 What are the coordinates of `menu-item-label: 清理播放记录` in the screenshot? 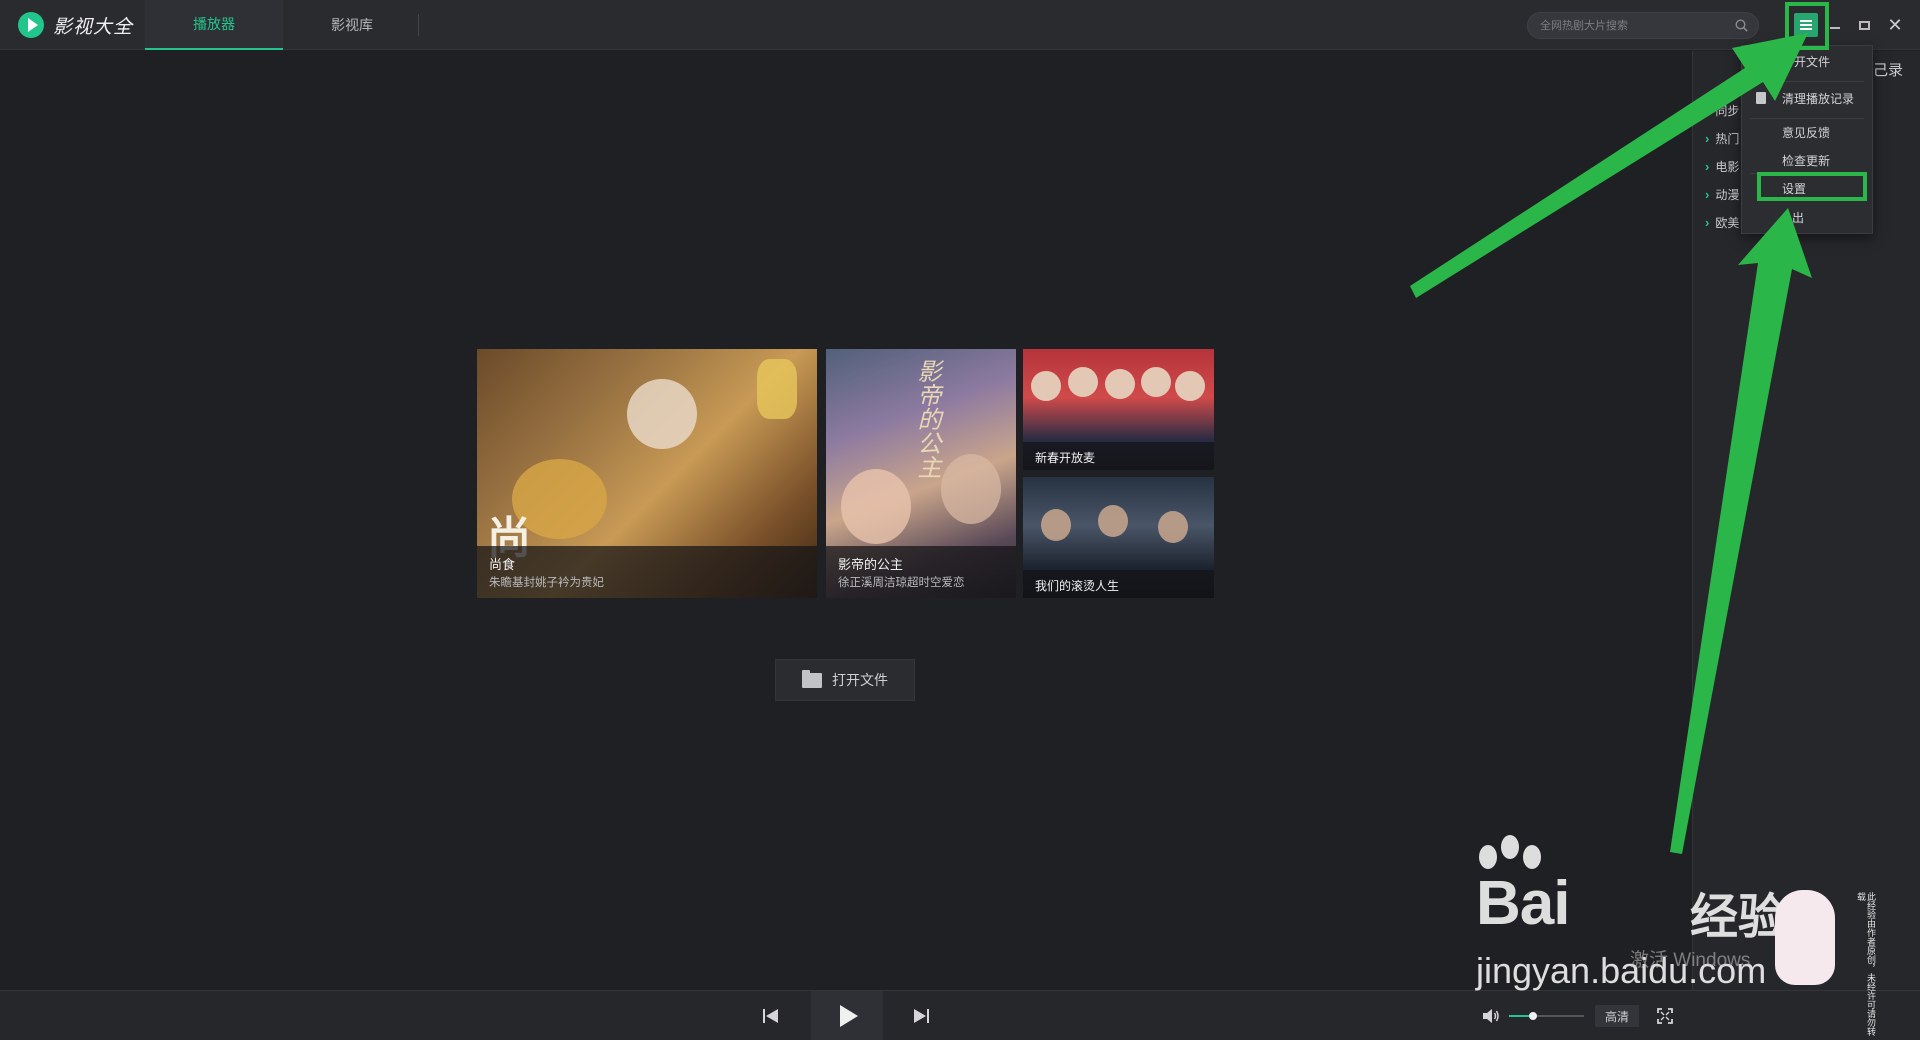 It's located at (1818, 98).